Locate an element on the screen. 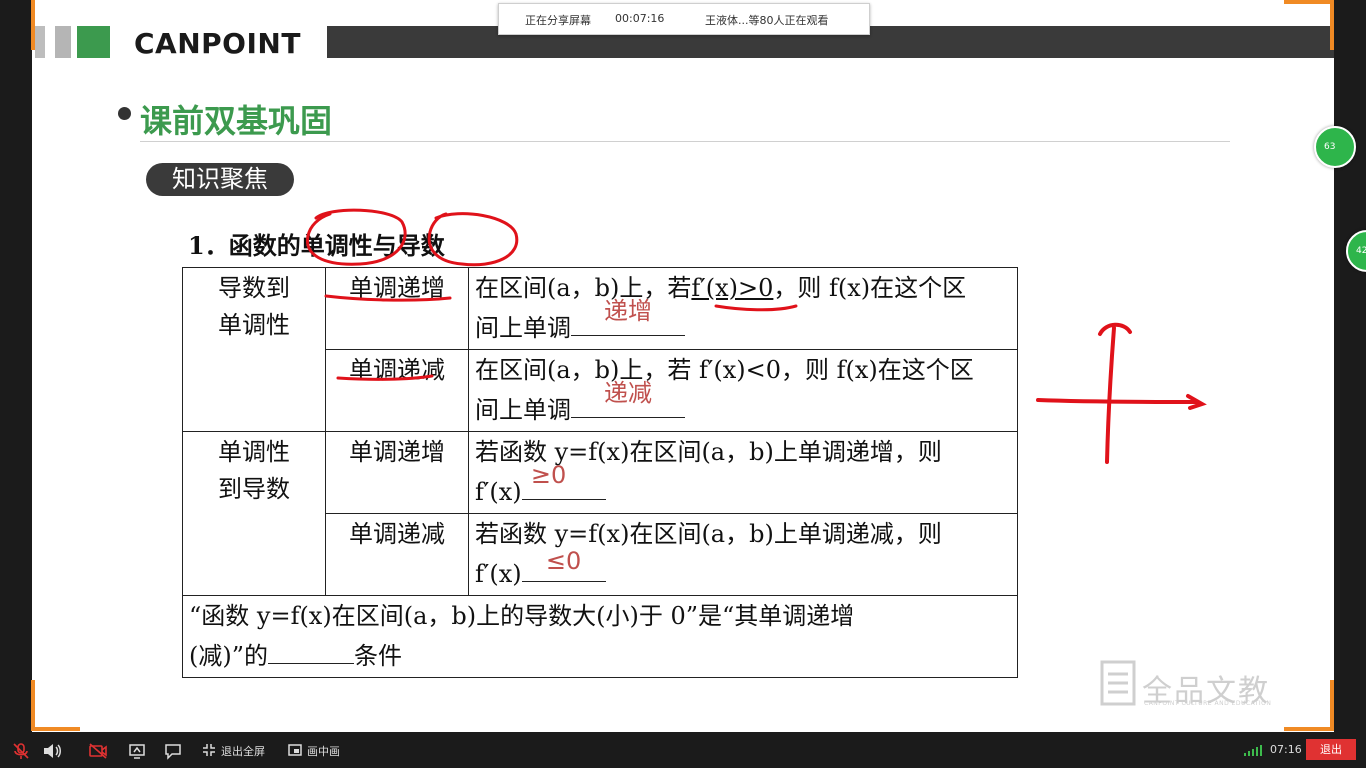  bottom-toolbar: 退出全屏 画中画 07:16 is located at coordinates (683, 750).